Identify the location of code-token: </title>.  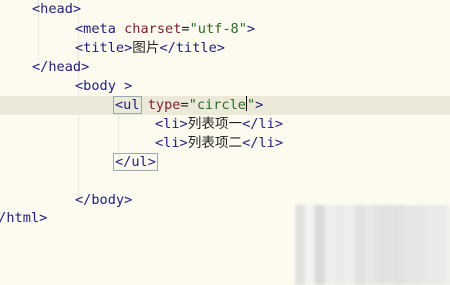
(192, 48).